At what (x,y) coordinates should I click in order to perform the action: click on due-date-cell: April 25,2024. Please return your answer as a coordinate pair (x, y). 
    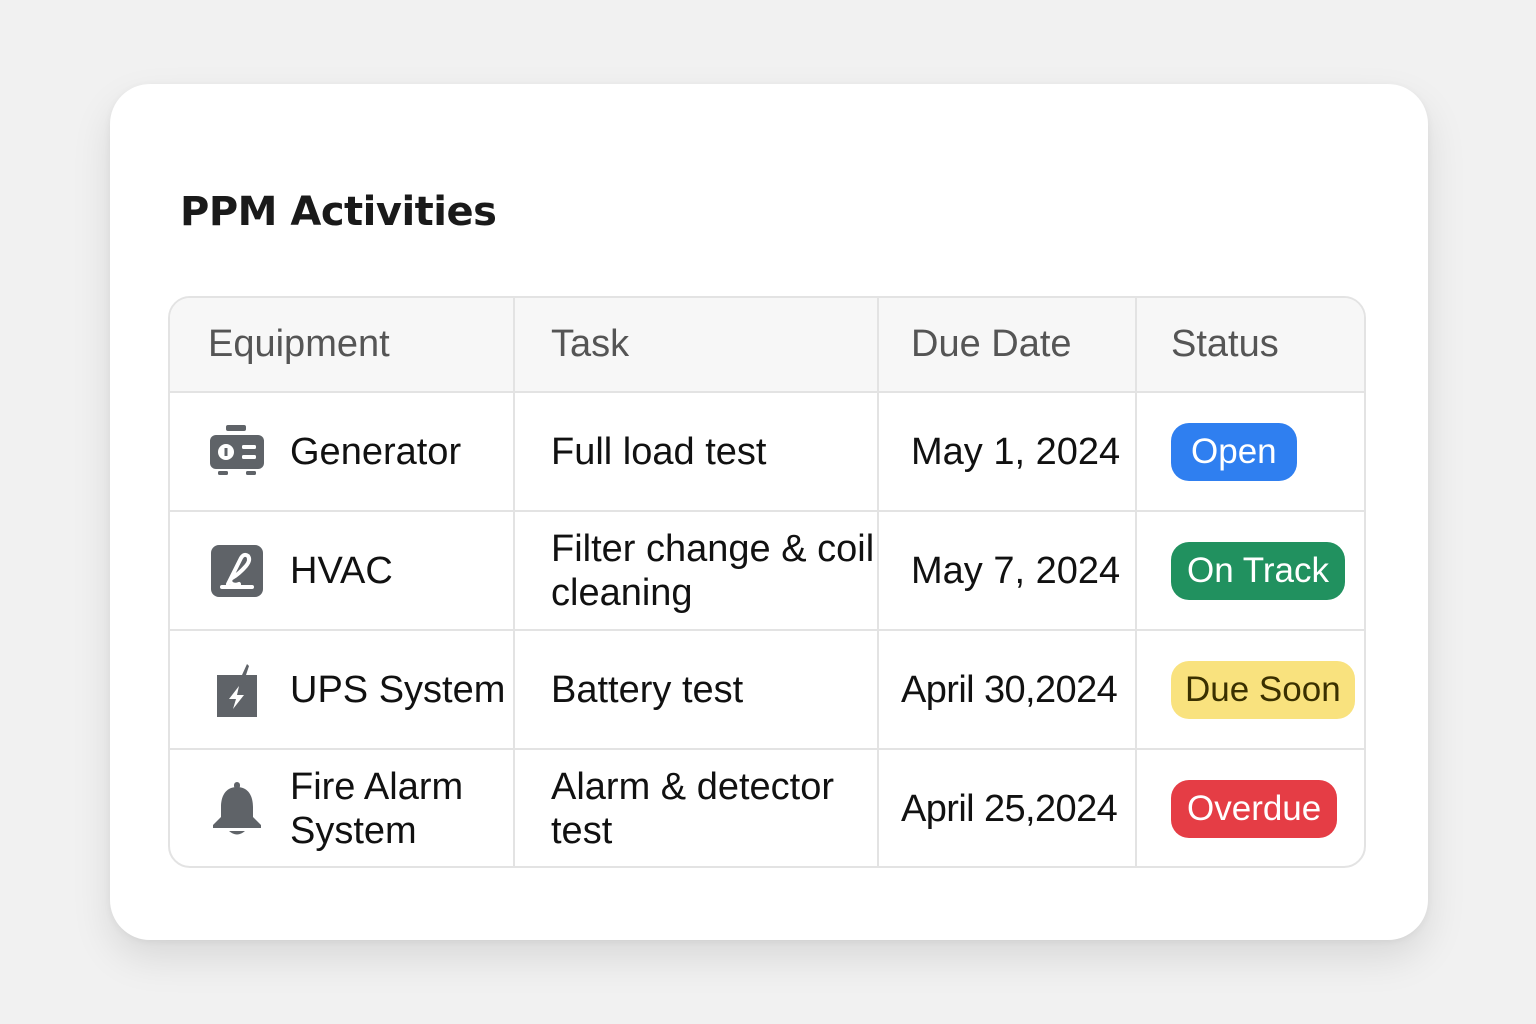
    Looking at the image, I should click on (1007, 807).